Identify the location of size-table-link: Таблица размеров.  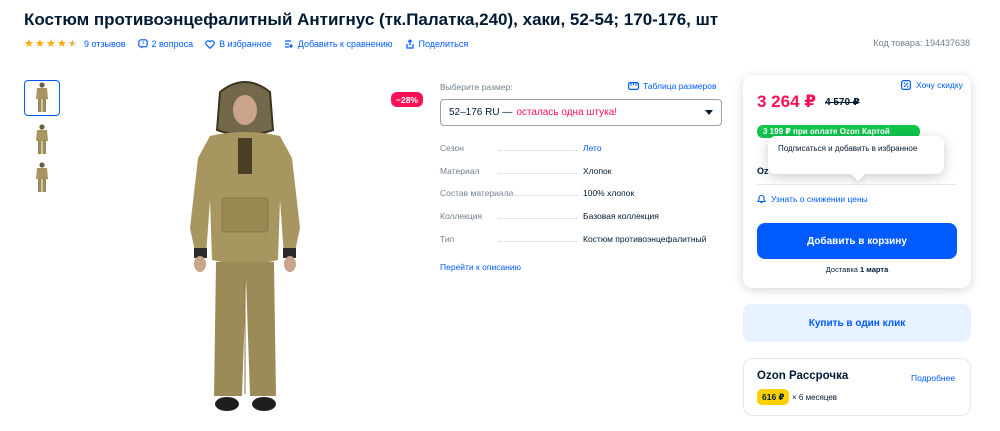
(672, 86).